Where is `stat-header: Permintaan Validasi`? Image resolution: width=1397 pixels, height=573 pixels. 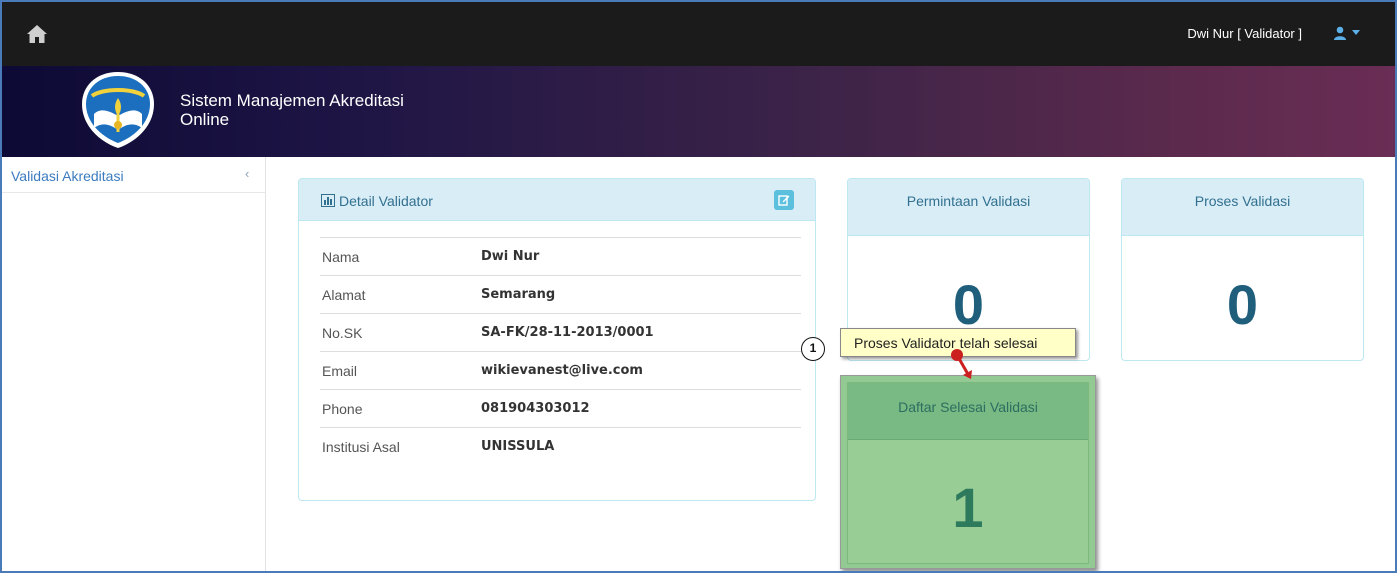 stat-header: Permintaan Validasi is located at coordinates (968, 207).